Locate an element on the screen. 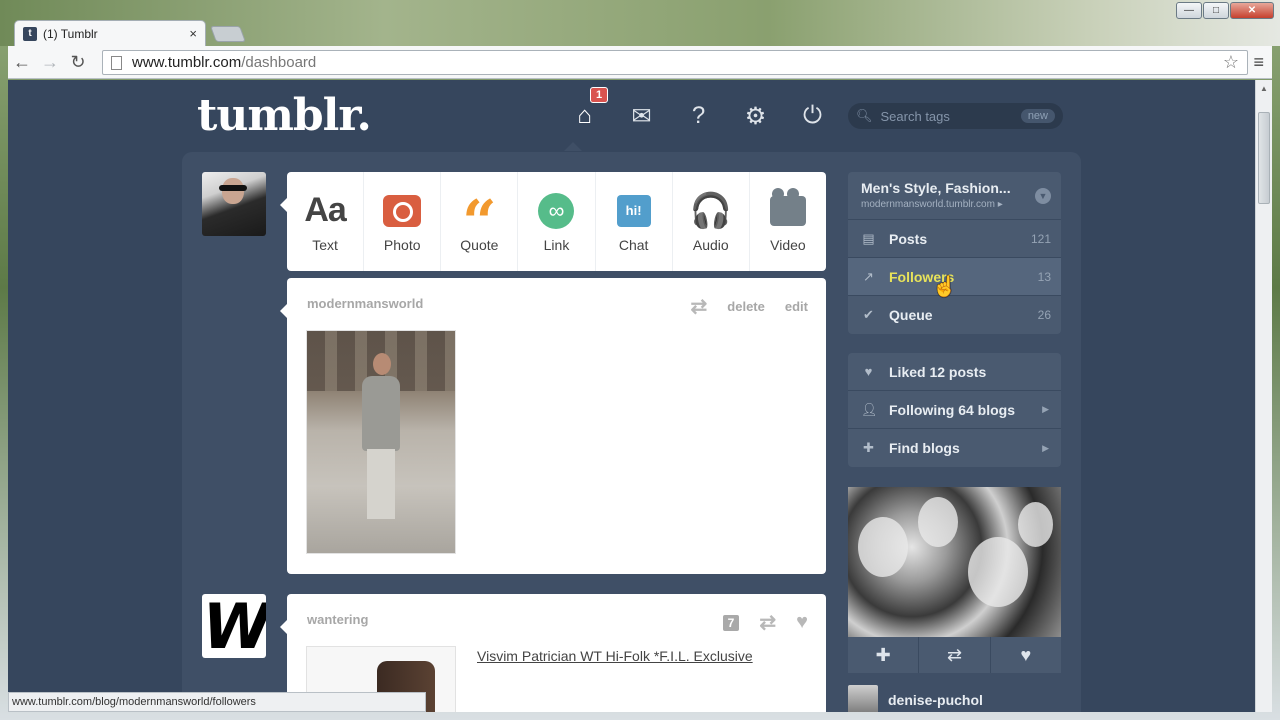  wantering-avatar: W is located at coordinates (234, 626).